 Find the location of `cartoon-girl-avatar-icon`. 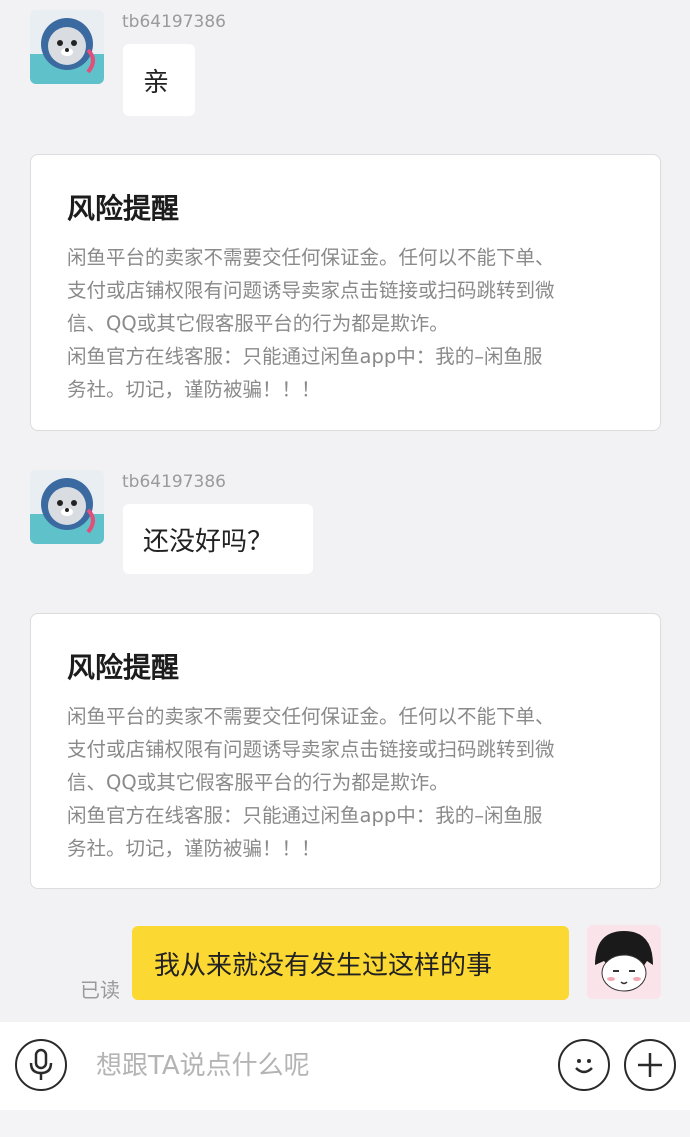

cartoon-girl-avatar-icon is located at coordinates (624, 962).